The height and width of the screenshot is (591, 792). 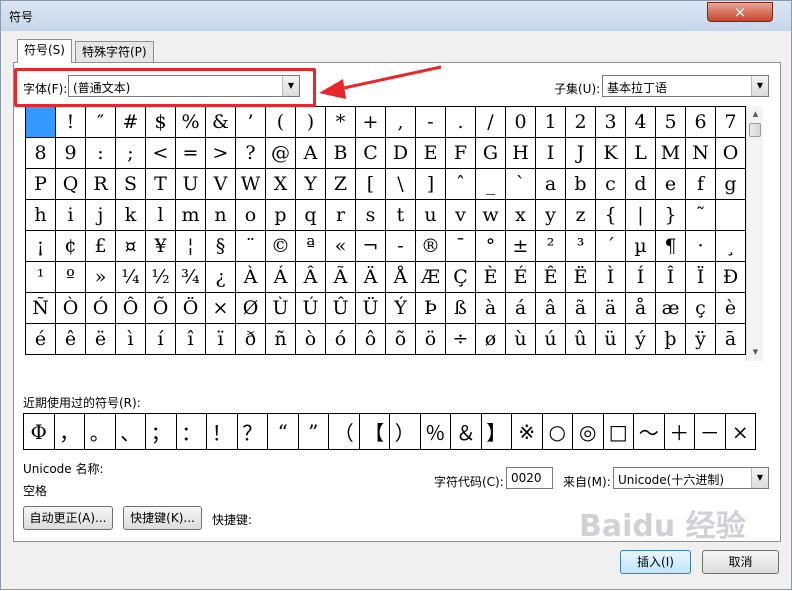 I want to click on symbol-cell: ,, so click(x=401, y=122).